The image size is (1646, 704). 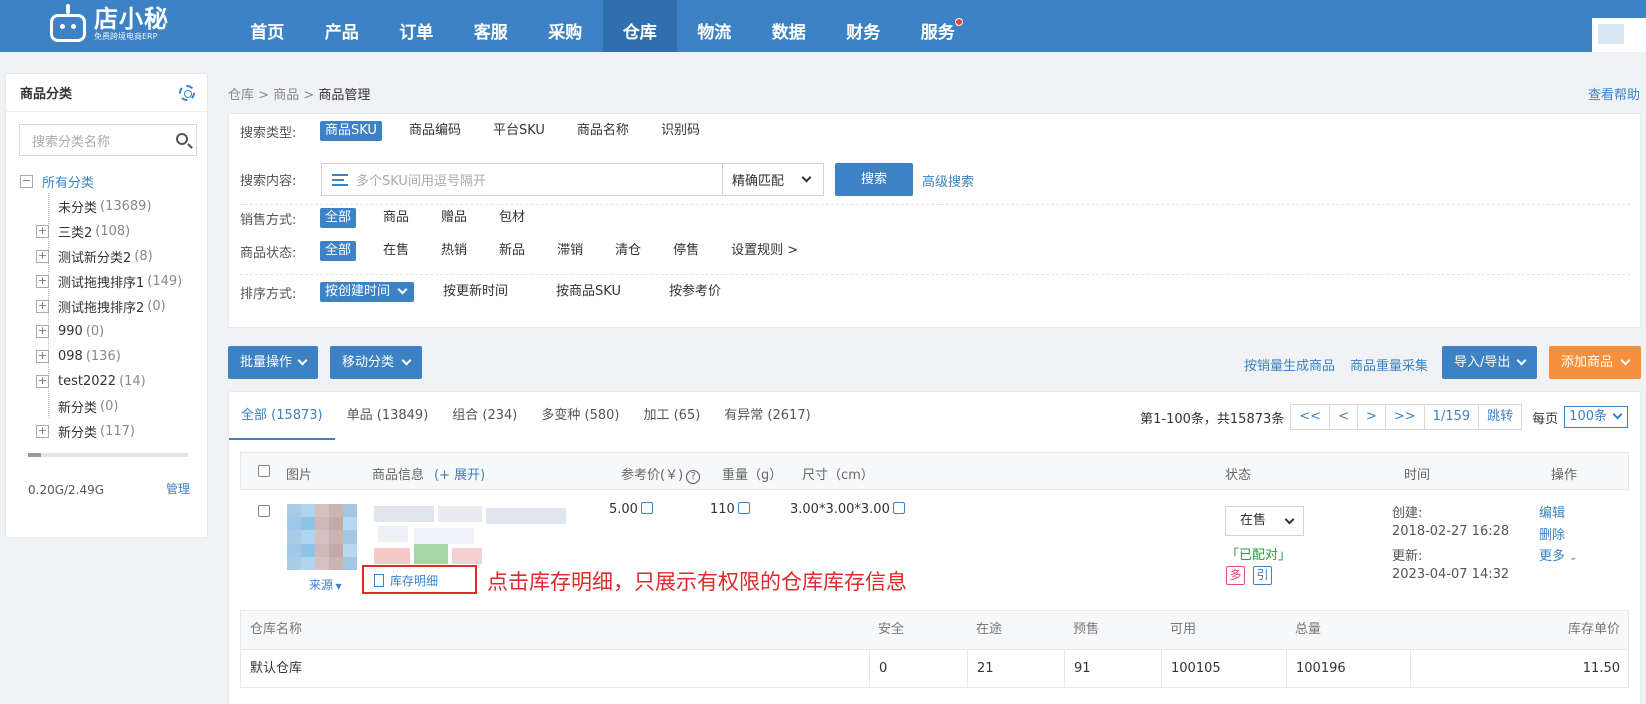 I want to click on delete-link: 删除, so click(x=1552, y=533).